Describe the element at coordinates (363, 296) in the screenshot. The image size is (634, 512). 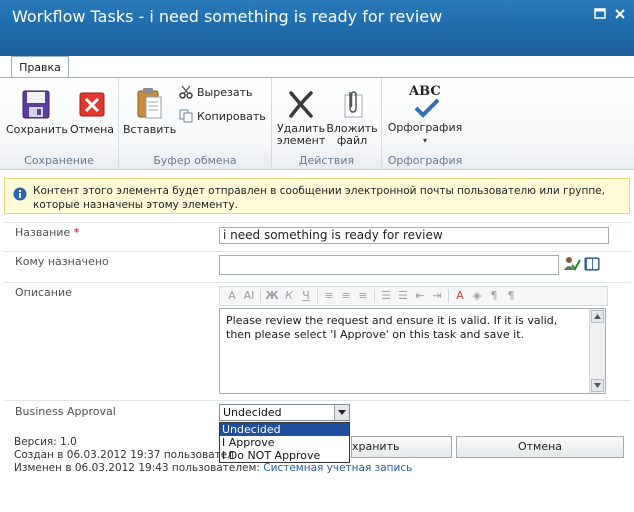
I see `align-right-icon: ≡` at that location.